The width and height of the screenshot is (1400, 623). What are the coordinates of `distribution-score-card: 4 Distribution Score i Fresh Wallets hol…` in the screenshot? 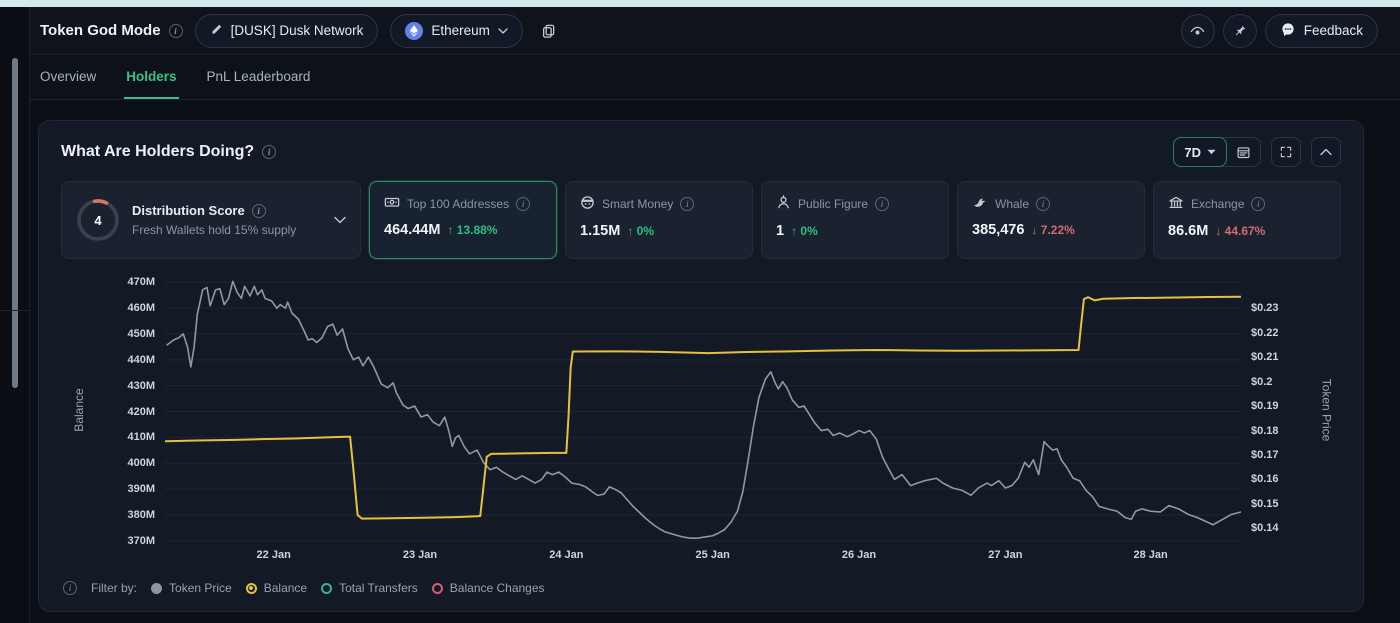 It's located at (211, 220).